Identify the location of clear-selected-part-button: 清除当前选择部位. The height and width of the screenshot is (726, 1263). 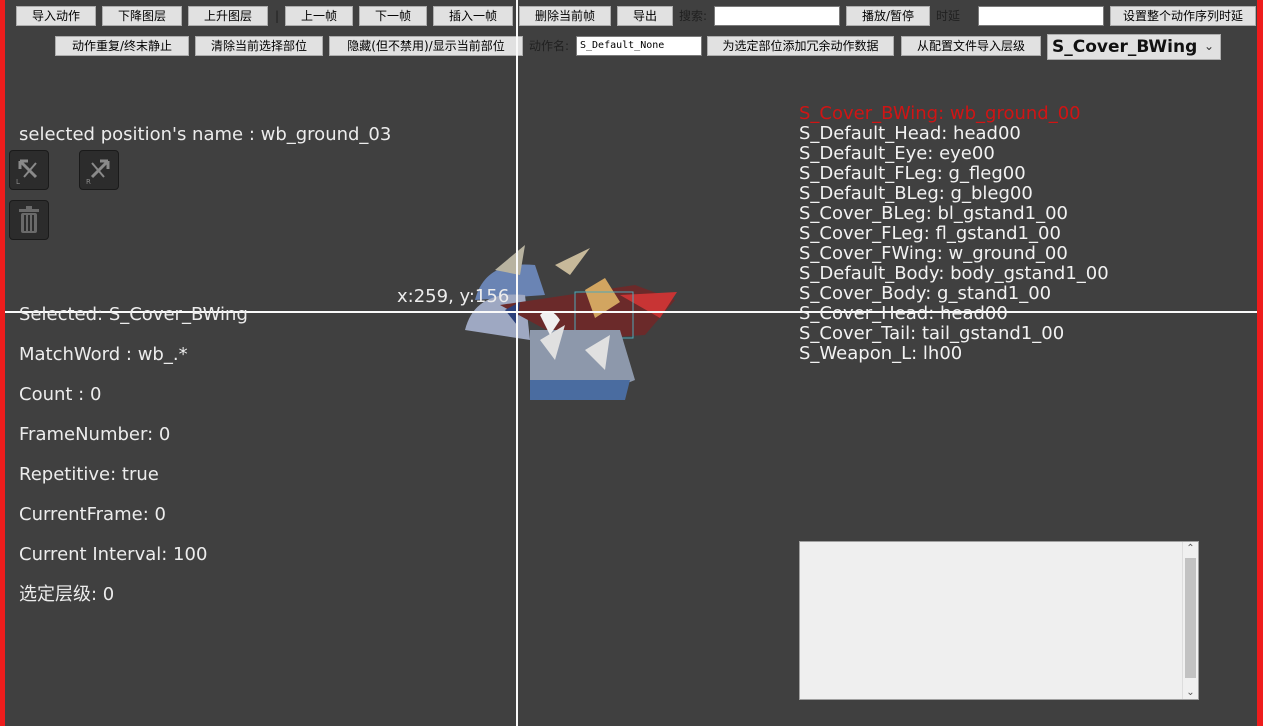
(259, 46).